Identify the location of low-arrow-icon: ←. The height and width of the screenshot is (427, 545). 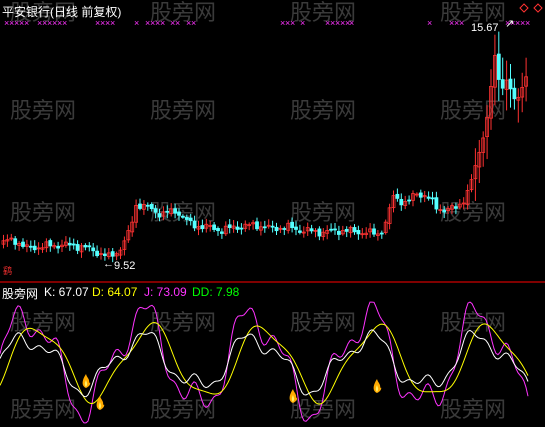
(108, 264).